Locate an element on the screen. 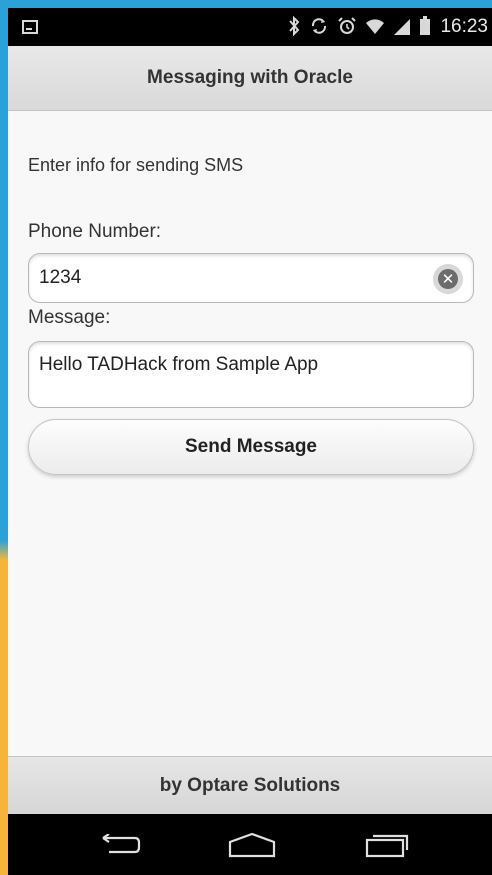 The height and width of the screenshot is (875, 492). phone-number-value: 1234 is located at coordinates (60, 277).